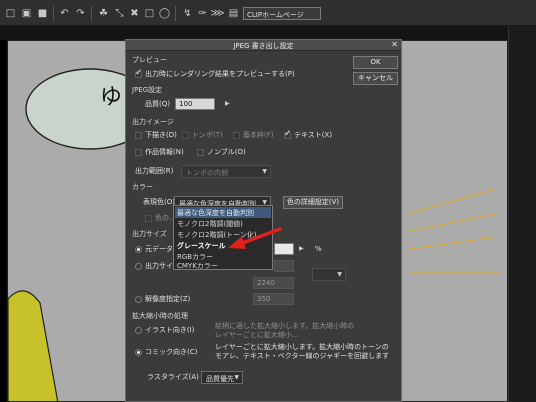 This screenshot has width=536, height=402. I want to click on resolution-radio, so click(138, 299).